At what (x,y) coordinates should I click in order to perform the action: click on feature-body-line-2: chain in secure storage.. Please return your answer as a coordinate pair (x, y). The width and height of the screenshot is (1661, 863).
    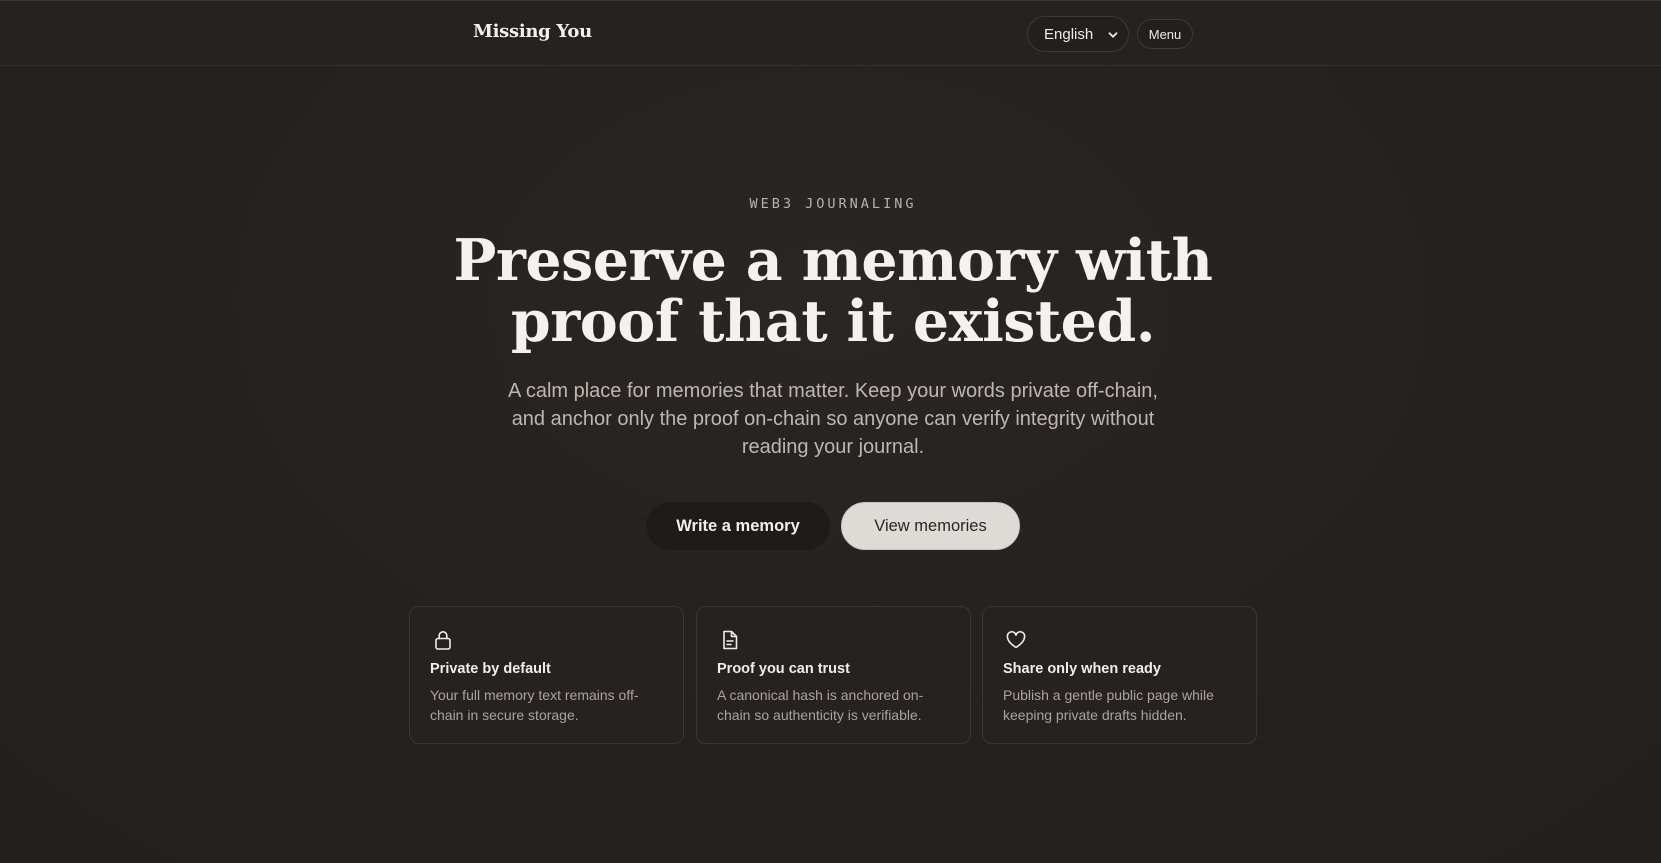
    Looking at the image, I should click on (504, 715).